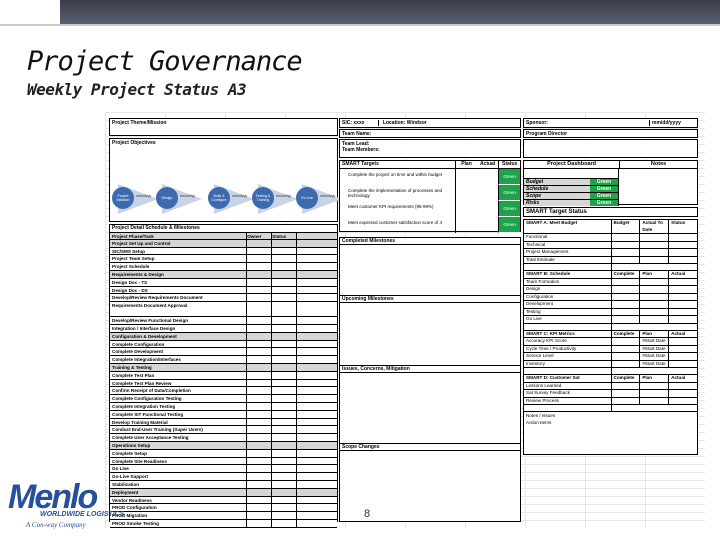 The image size is (720, 540). Describe the element at coordinates (610, 253) in the screenshot. I see `table-row: Project Management` at that location.